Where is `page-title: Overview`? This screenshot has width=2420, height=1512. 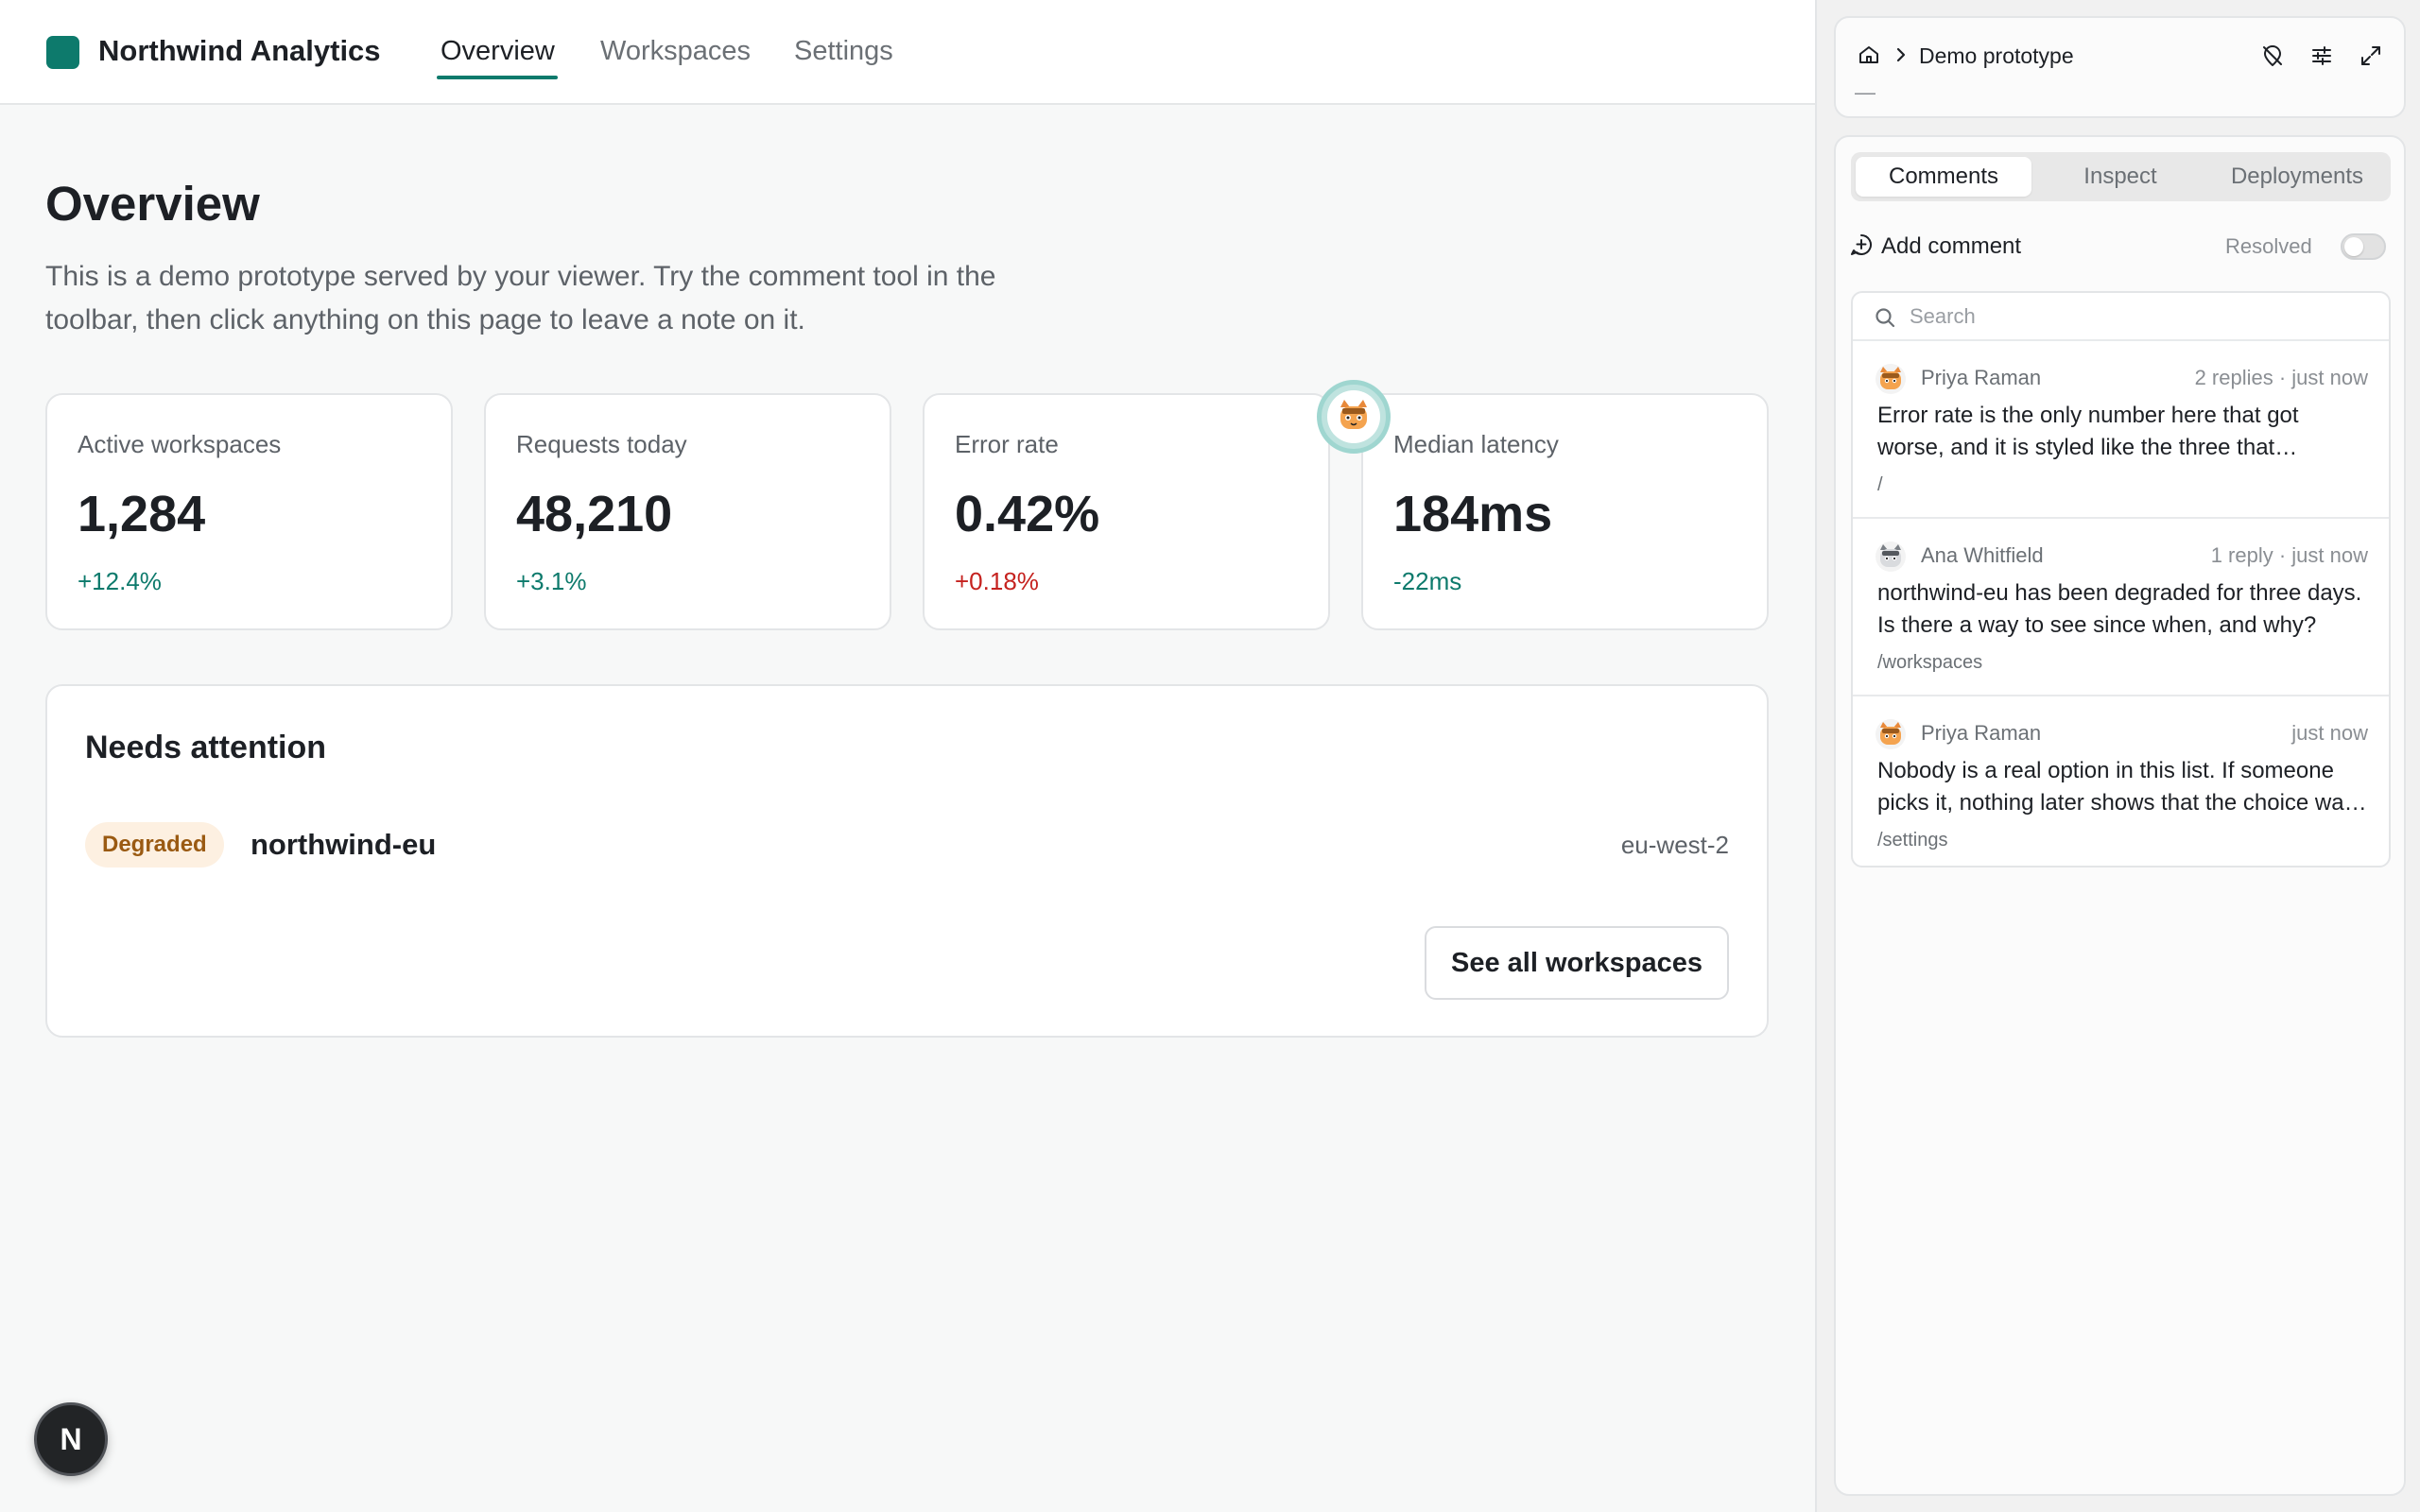
page-title: Overview is located at coordinates (153, 204).